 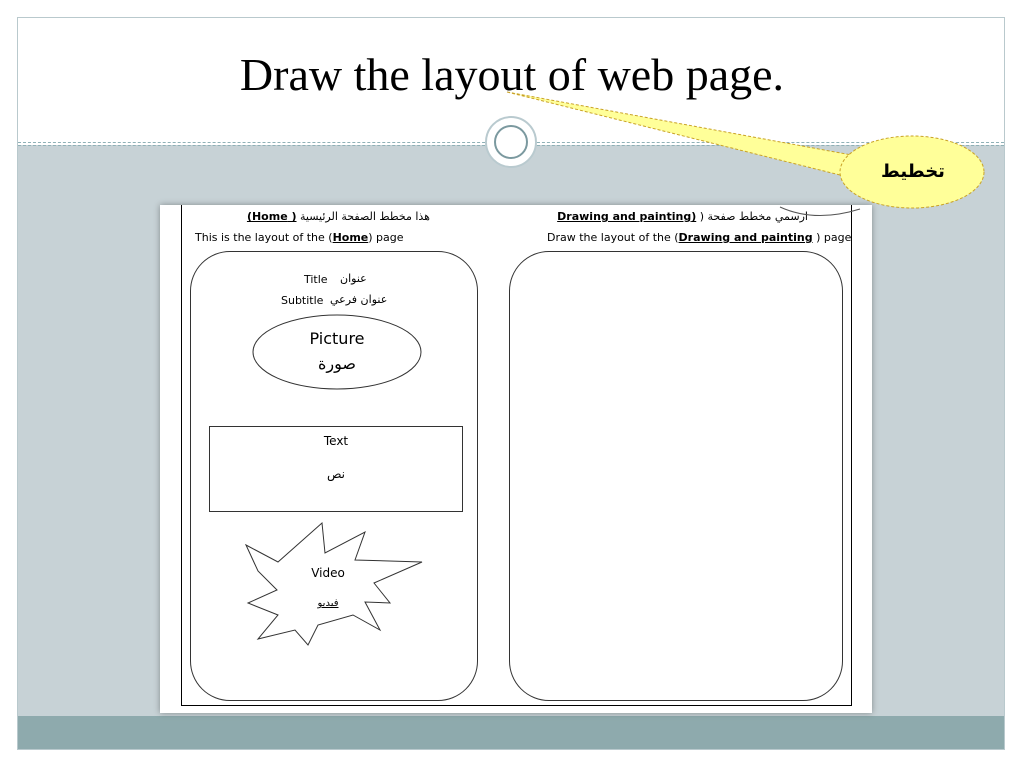 I want to click on circle-ornament, so click(x=511, y=142).